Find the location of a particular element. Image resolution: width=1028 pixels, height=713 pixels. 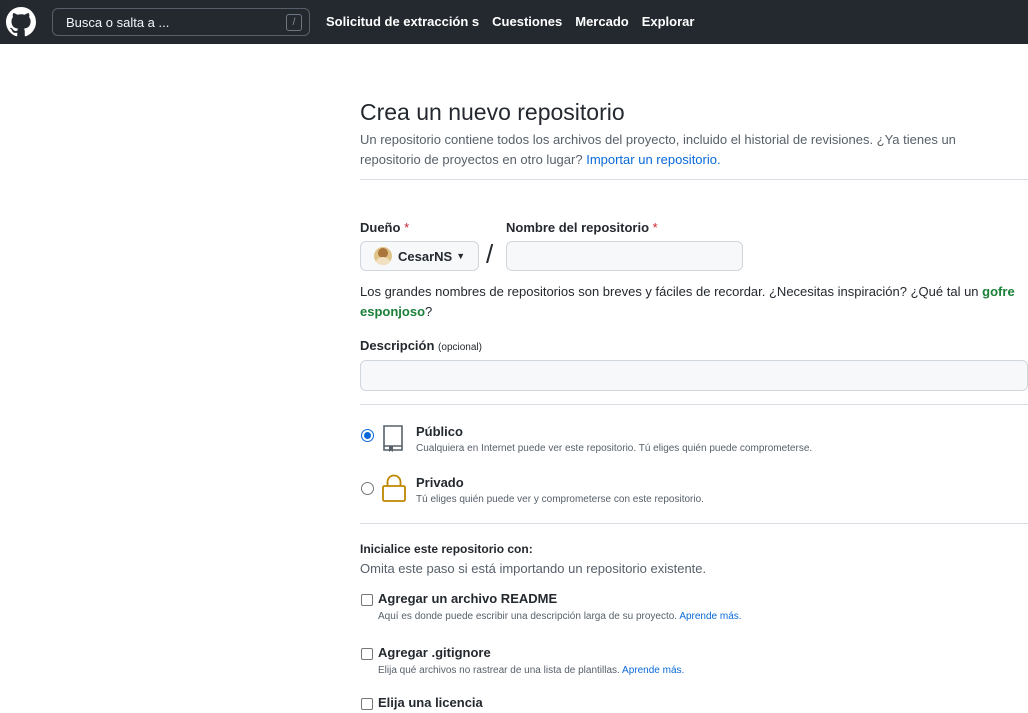

nav-issues: Cuestiones is located at coordinates (527, 21).